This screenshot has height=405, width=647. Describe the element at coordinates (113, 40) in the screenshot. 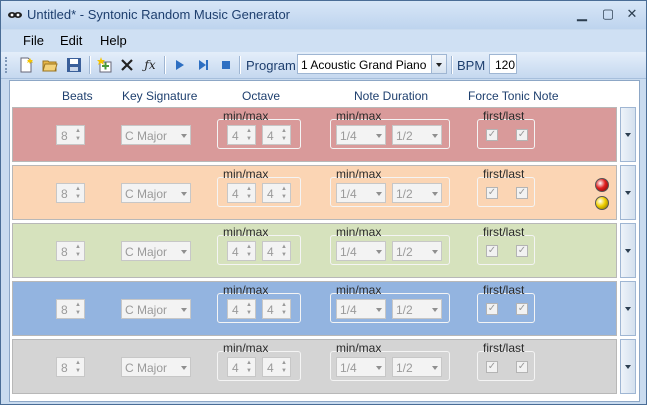

I see `menu-help: Help` at that location.